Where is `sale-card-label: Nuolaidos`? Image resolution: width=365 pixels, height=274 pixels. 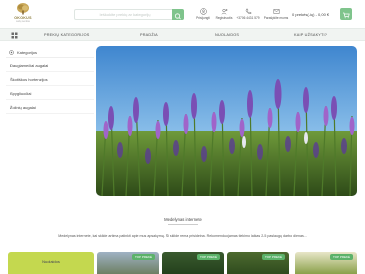
sale-card-label: Nuolaidos is located at coordinates (51, 261).